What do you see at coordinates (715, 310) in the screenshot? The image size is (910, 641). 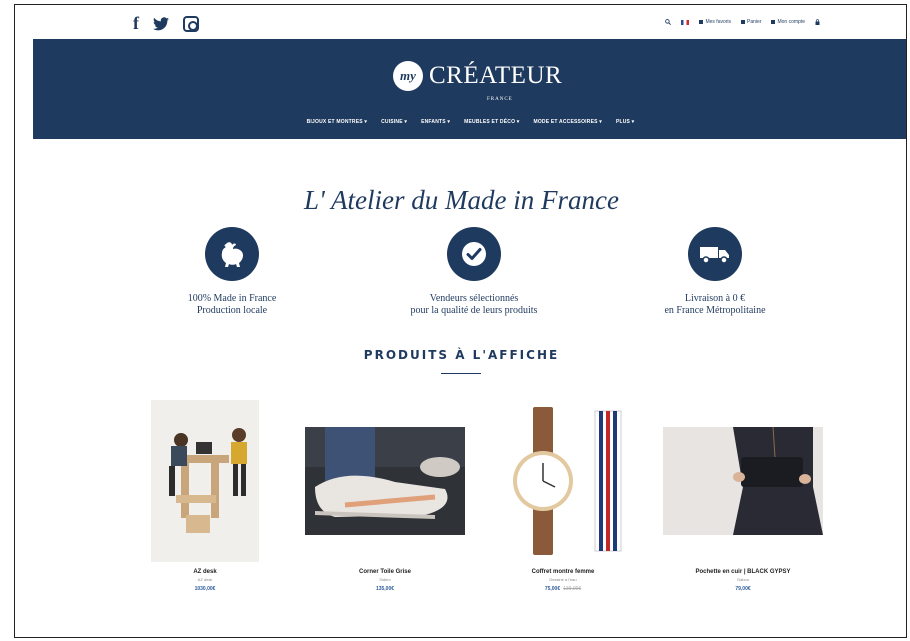 I see `feature-line2: en France Métropolitaine` at bounding box center [715, 310].